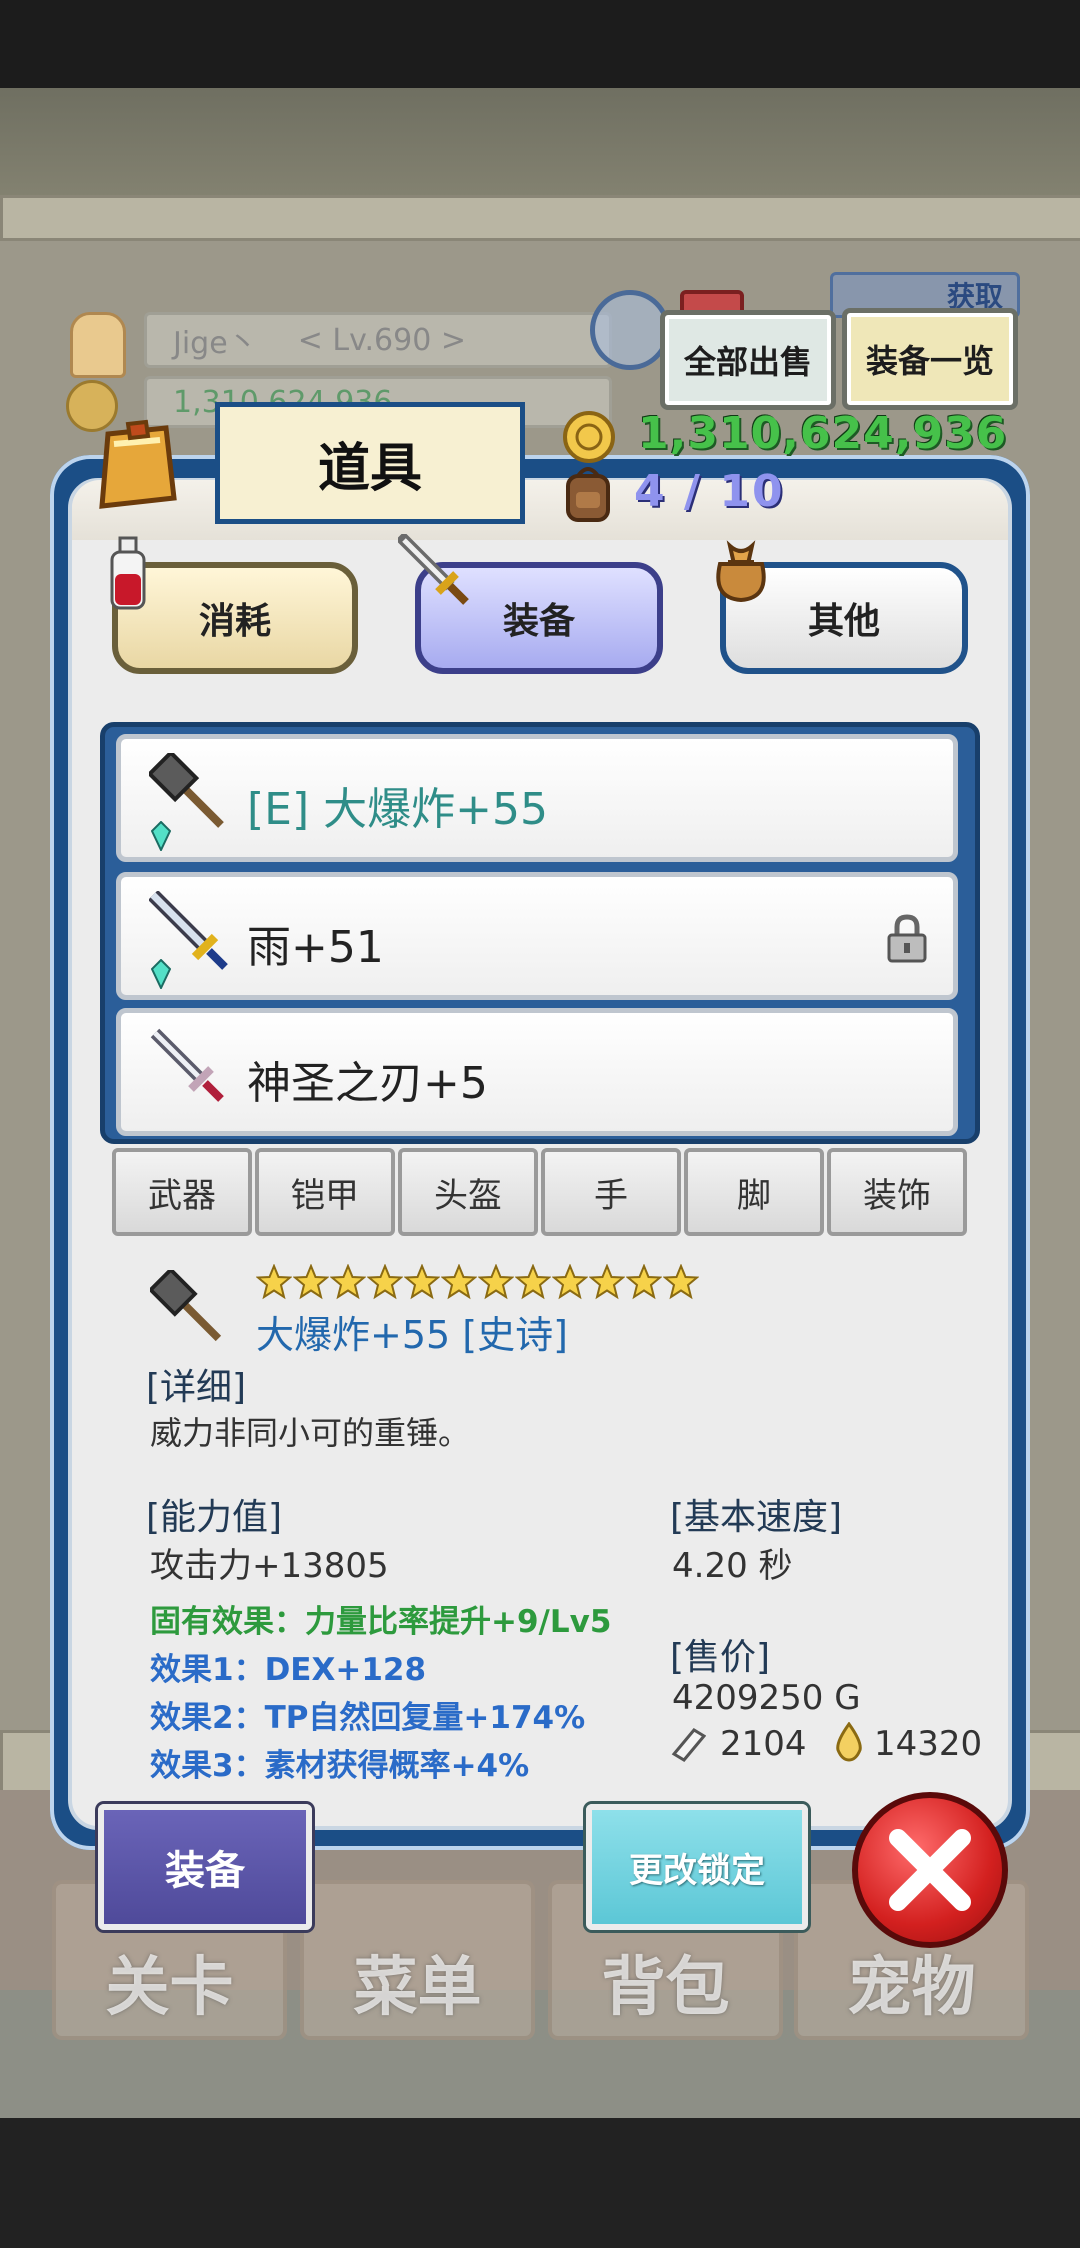  I want to click on equip-button: 装备, so click(205, 1867).